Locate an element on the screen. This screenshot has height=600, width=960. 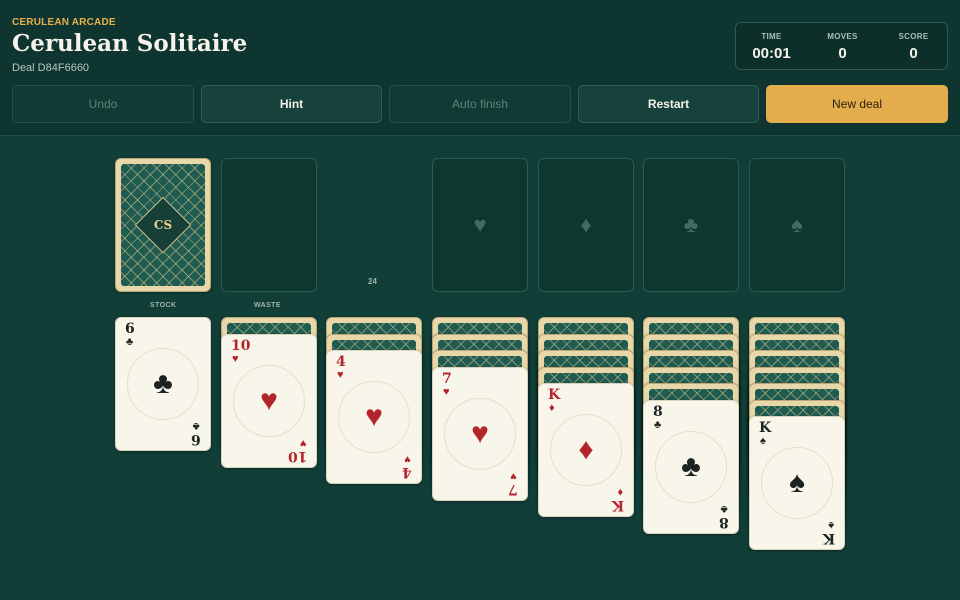
stats-panel: TIME 00:01 MOVES 0 SCORE 0 is located at coordinates (841, 46).